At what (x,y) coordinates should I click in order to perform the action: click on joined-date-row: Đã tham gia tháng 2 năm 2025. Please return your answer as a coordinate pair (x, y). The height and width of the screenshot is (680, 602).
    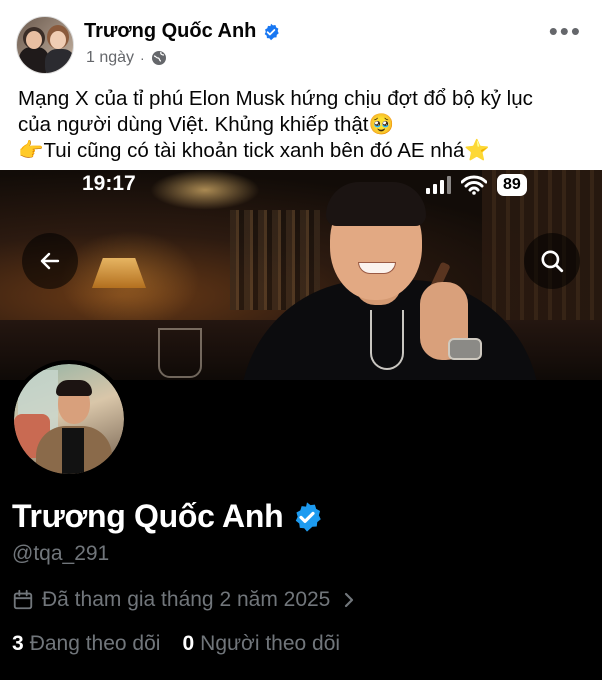
    Looking at the image, I should click on (184, 600).